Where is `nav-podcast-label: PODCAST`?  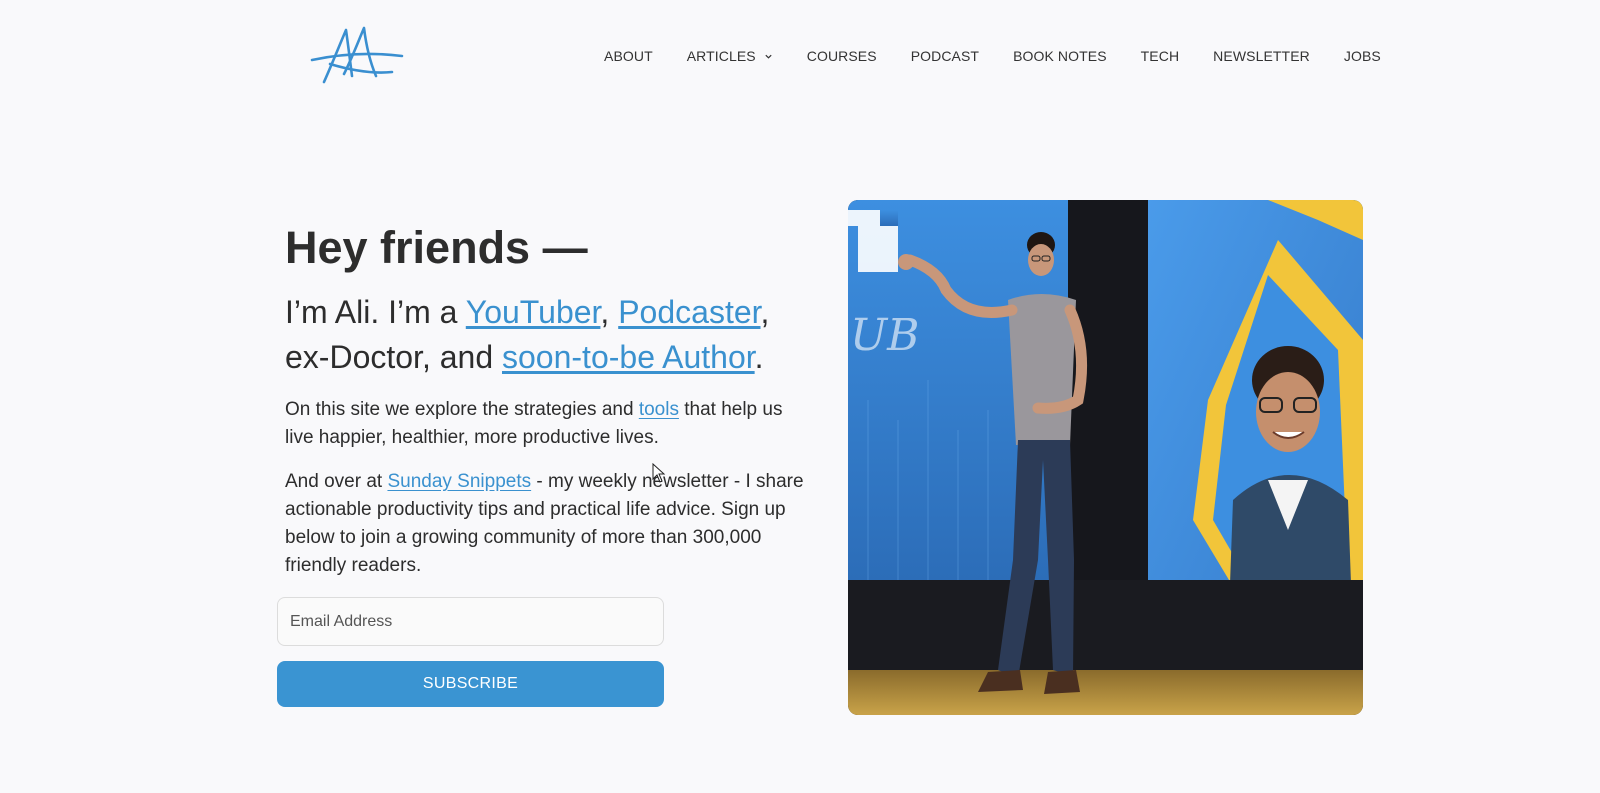 nav-podcast-label: PODCAST is located at coordinates (945, 56).